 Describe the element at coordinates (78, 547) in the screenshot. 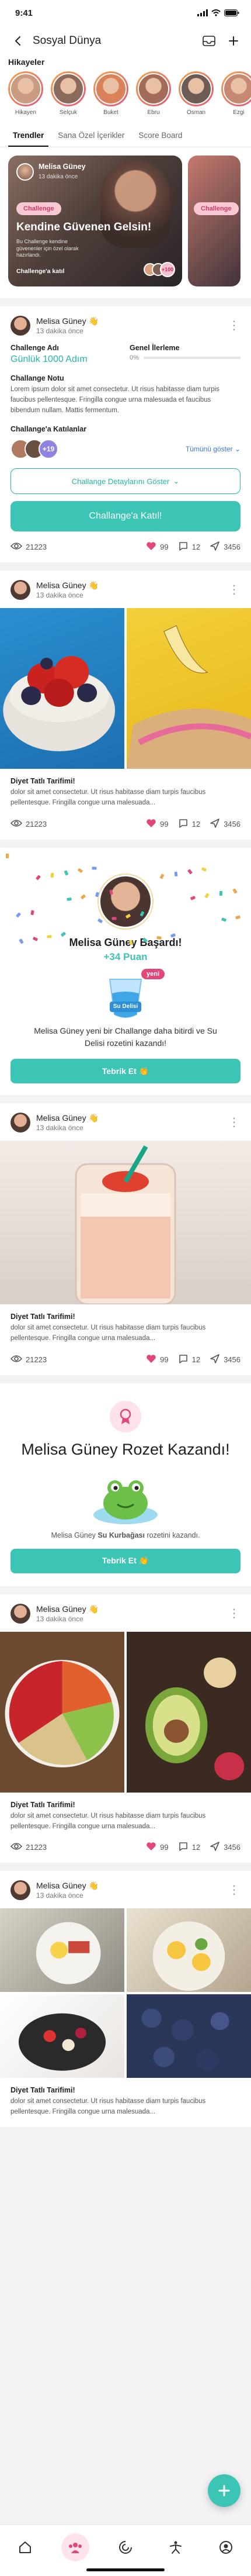

I see `views-stat: 21223` at that location.